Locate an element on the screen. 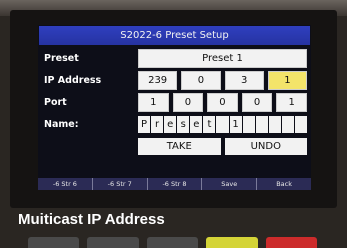 This screenshot has height=248, width=347. port-digit-4: 0 is located at coordinates (257, 102).